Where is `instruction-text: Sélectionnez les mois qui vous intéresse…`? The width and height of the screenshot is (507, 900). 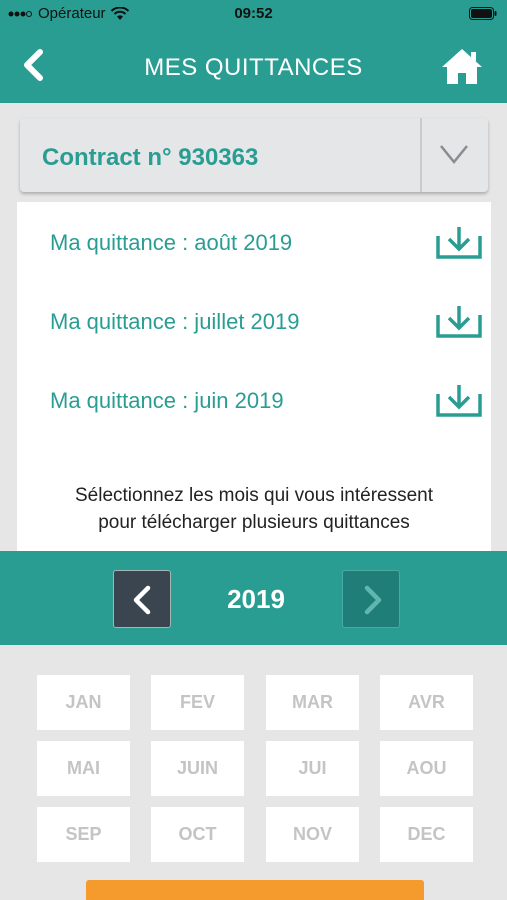 instruction-text: Sélectionnez les mois qui vous intéresse… is located at coordinates (254, 508).